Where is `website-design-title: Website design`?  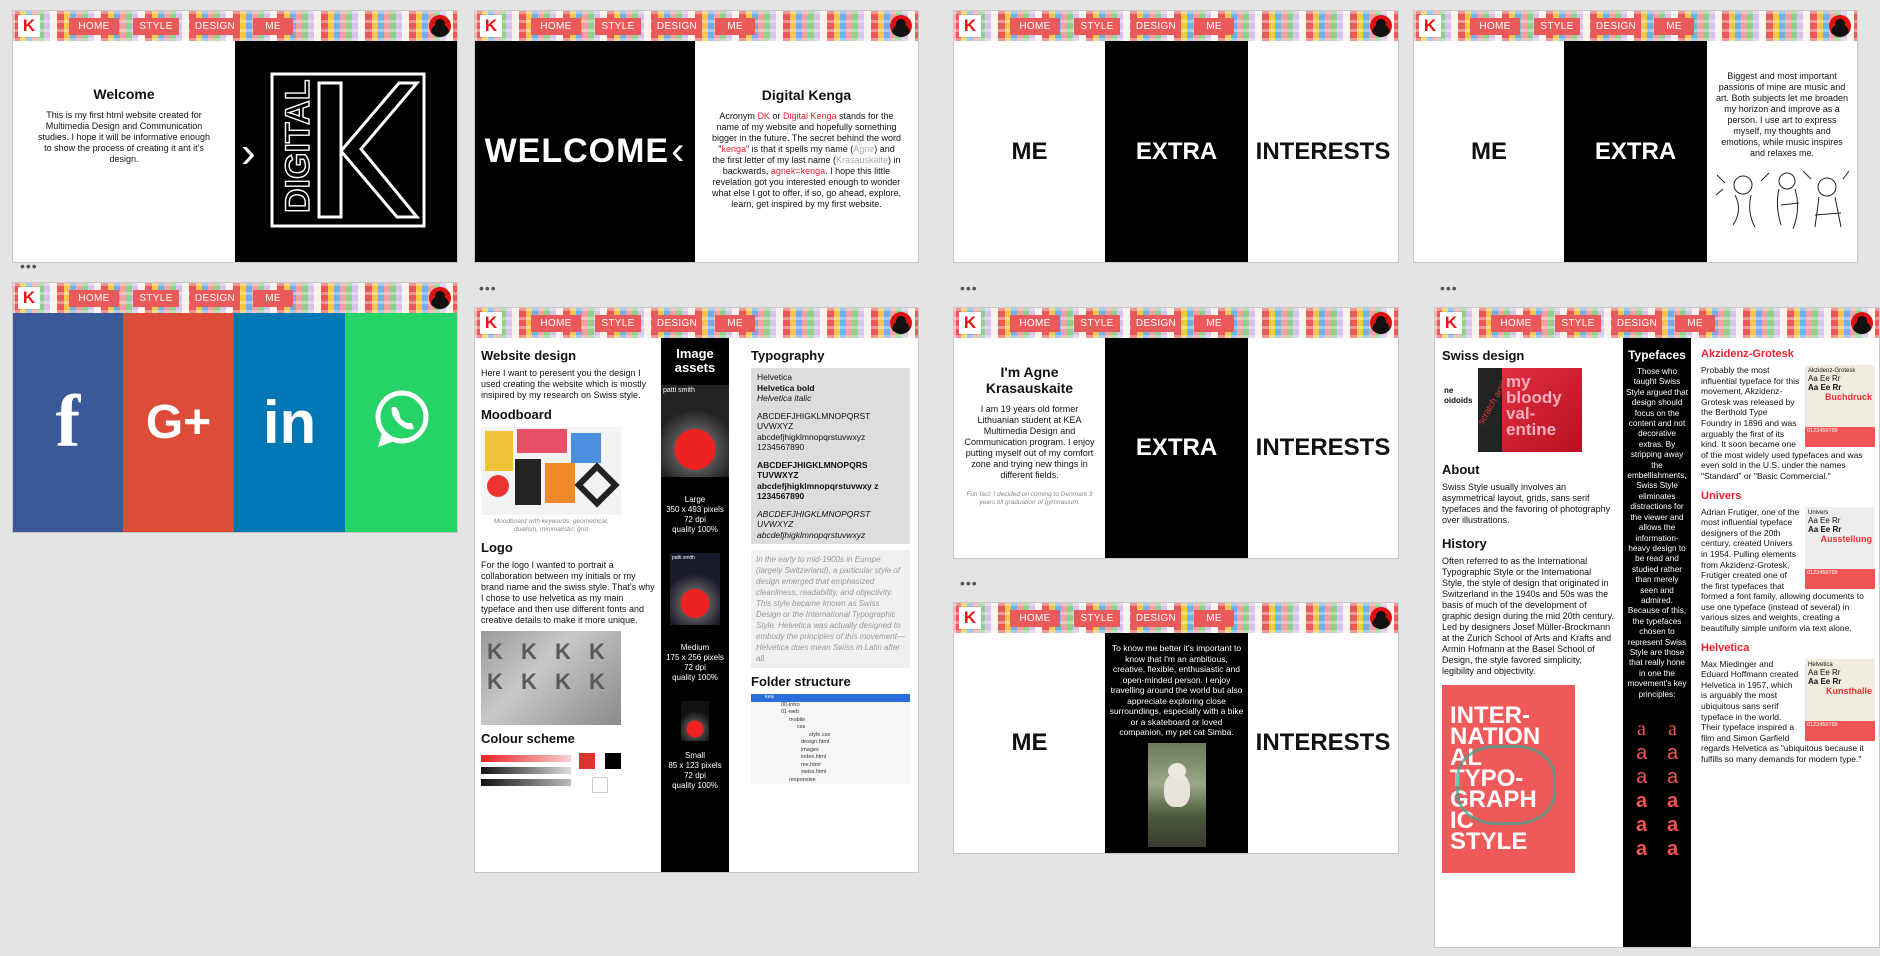
website-design-title: Website design is located at coordinates (529, 355).